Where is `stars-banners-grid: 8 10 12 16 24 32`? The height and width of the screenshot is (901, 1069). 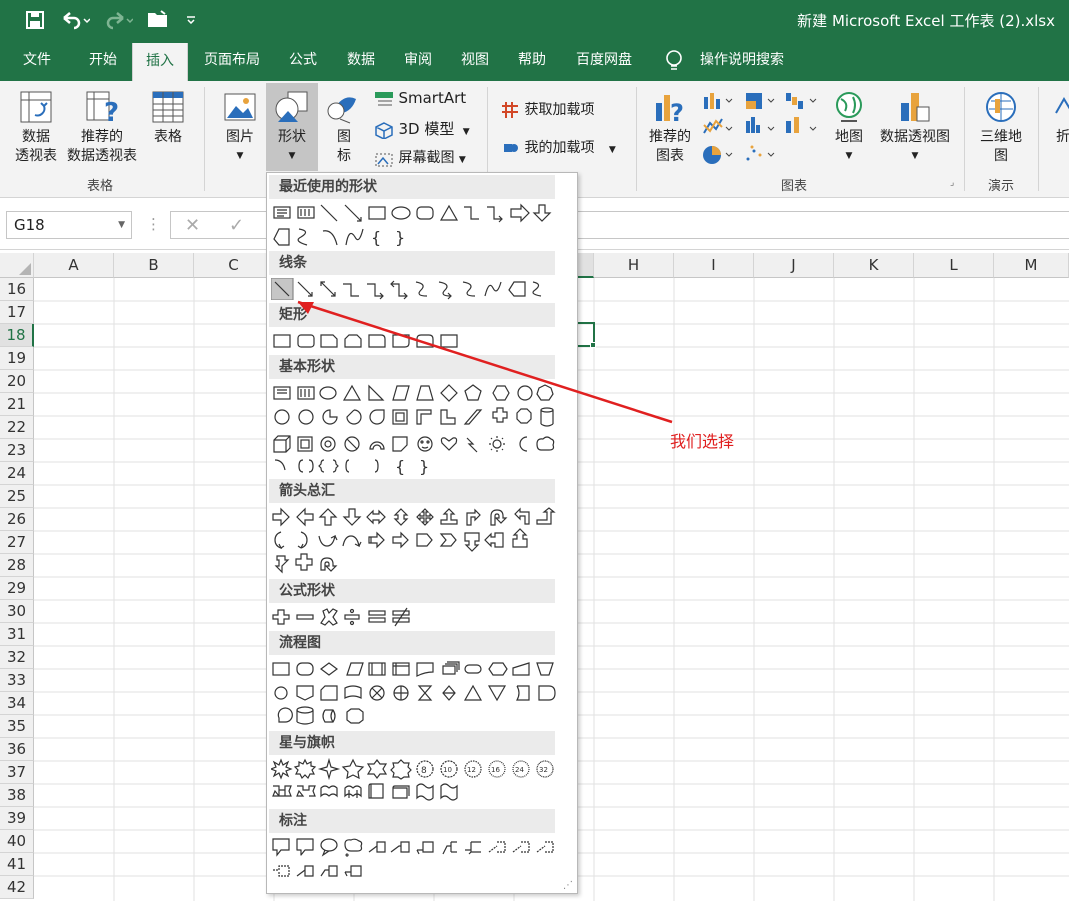 stars-banners-grid: 8 10 12 16 24 32 is located at coordinates (416, 782).